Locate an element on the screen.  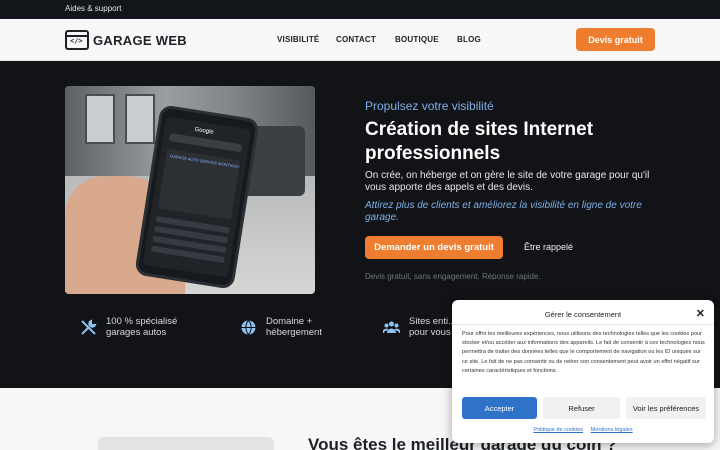
preferences-button: Voir les préférences is located at coordinates (666, 408).